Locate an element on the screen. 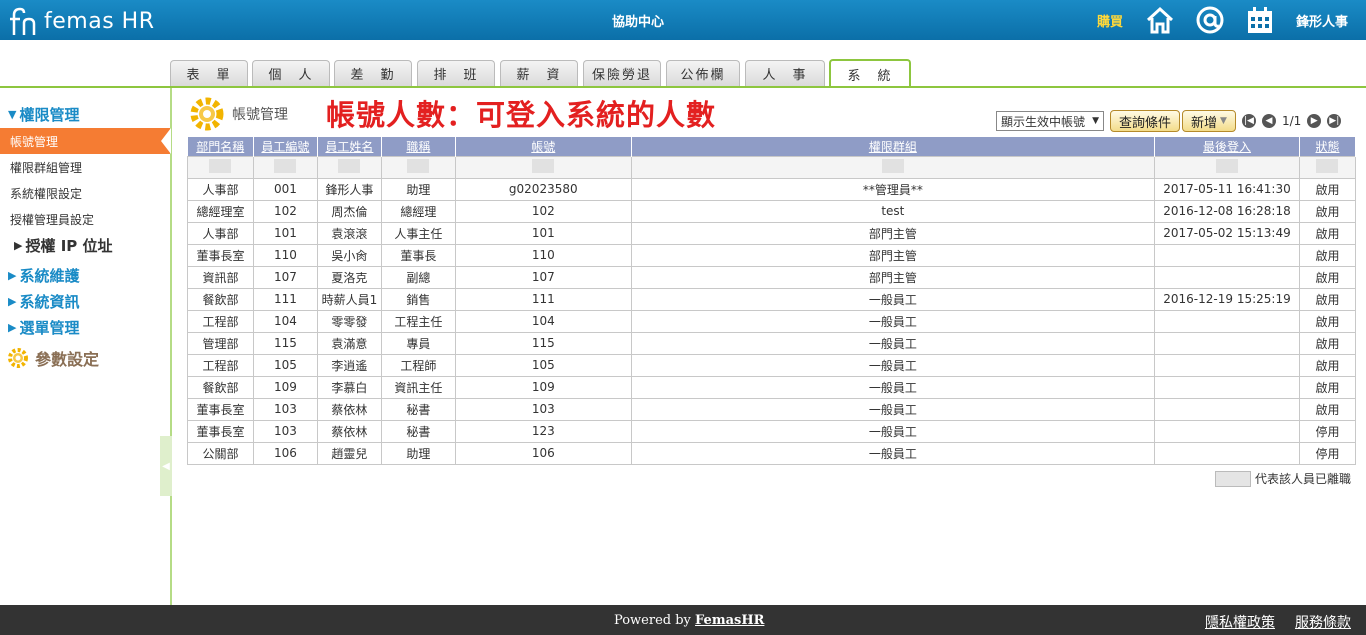  femashr-link: FemasHR is located at coordinates (729, 620).